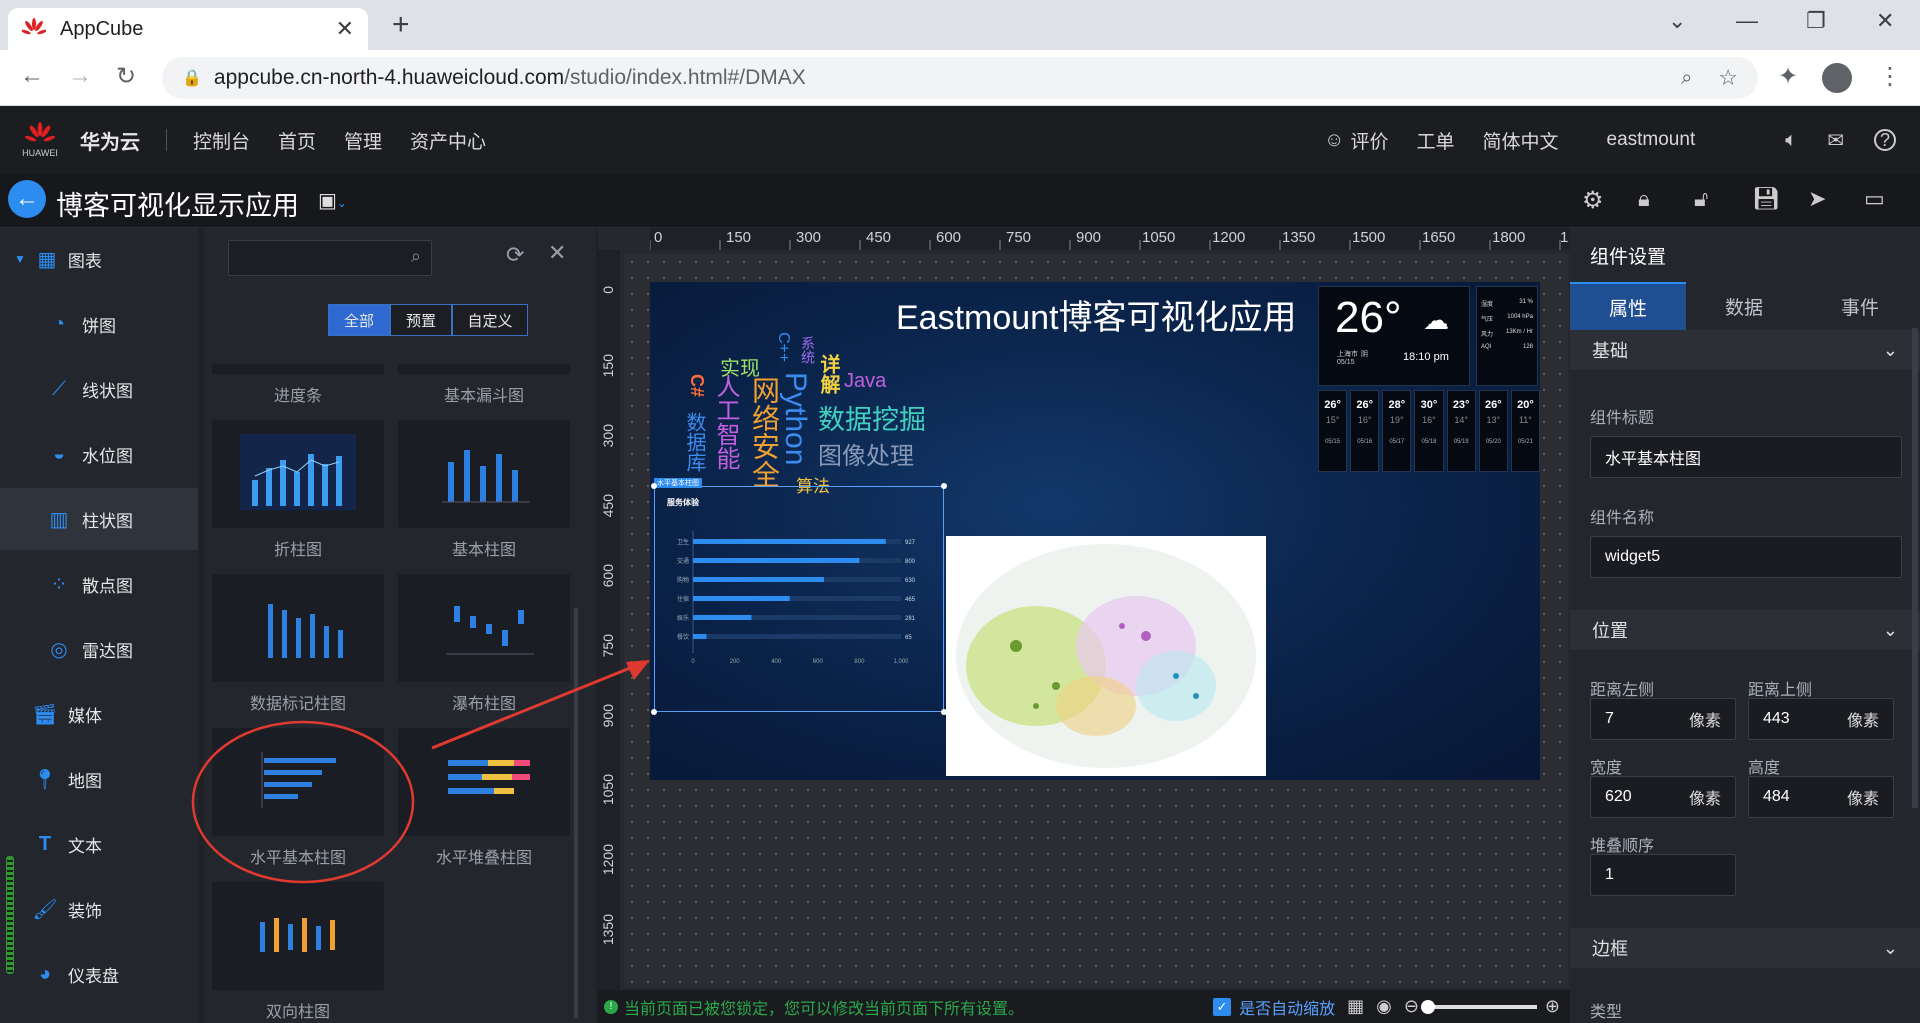 The width and height of the screenshot is (1920, 1023). What do you see at coordinates (683, 637) in the screenshot?
I see `category-label: 餐饮` at bounding box center [683, 637].